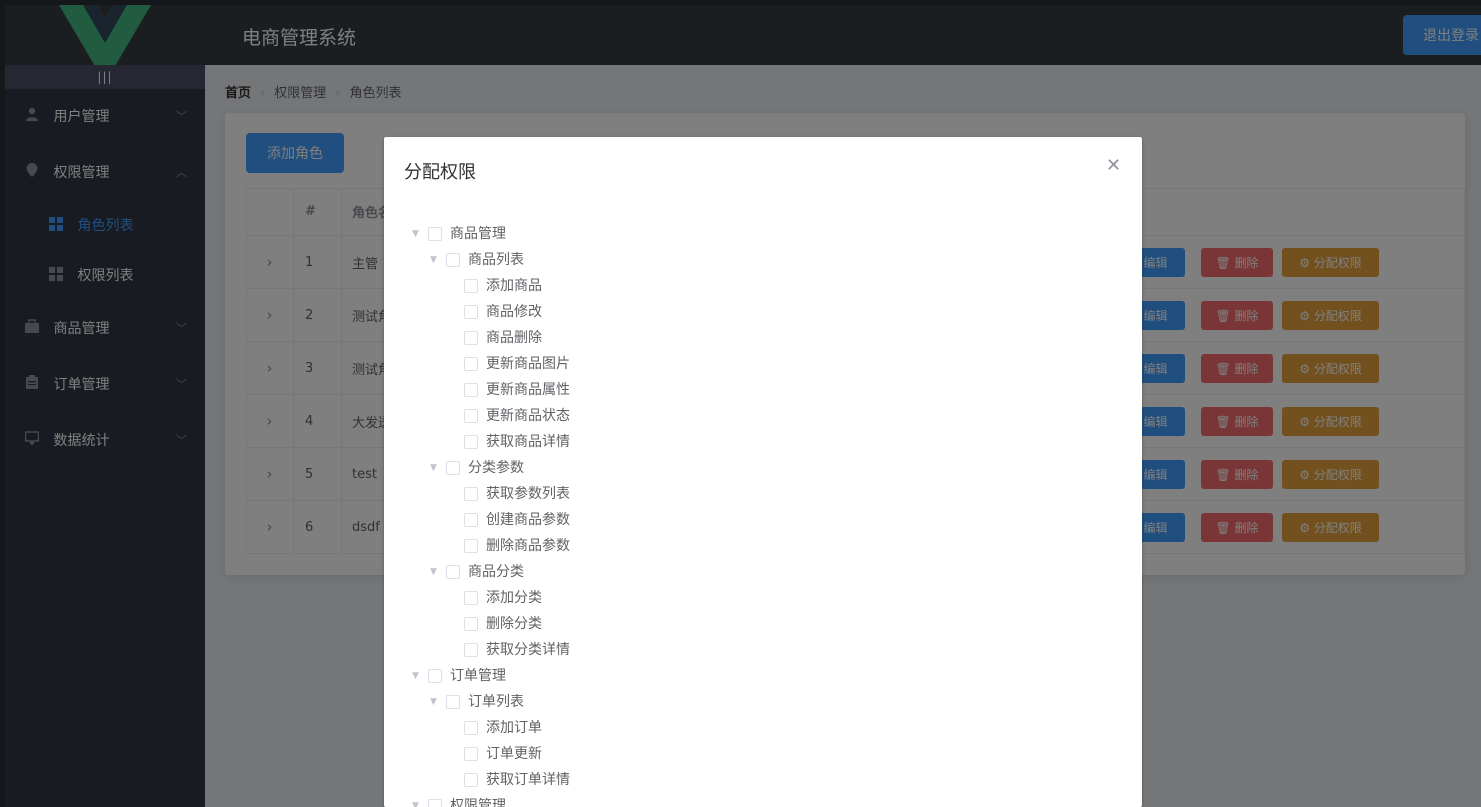 Image resolution: width=1481 pixels, height=807 pixels. I want to click on tree-node-label: 添加商品, so click(514, 286).